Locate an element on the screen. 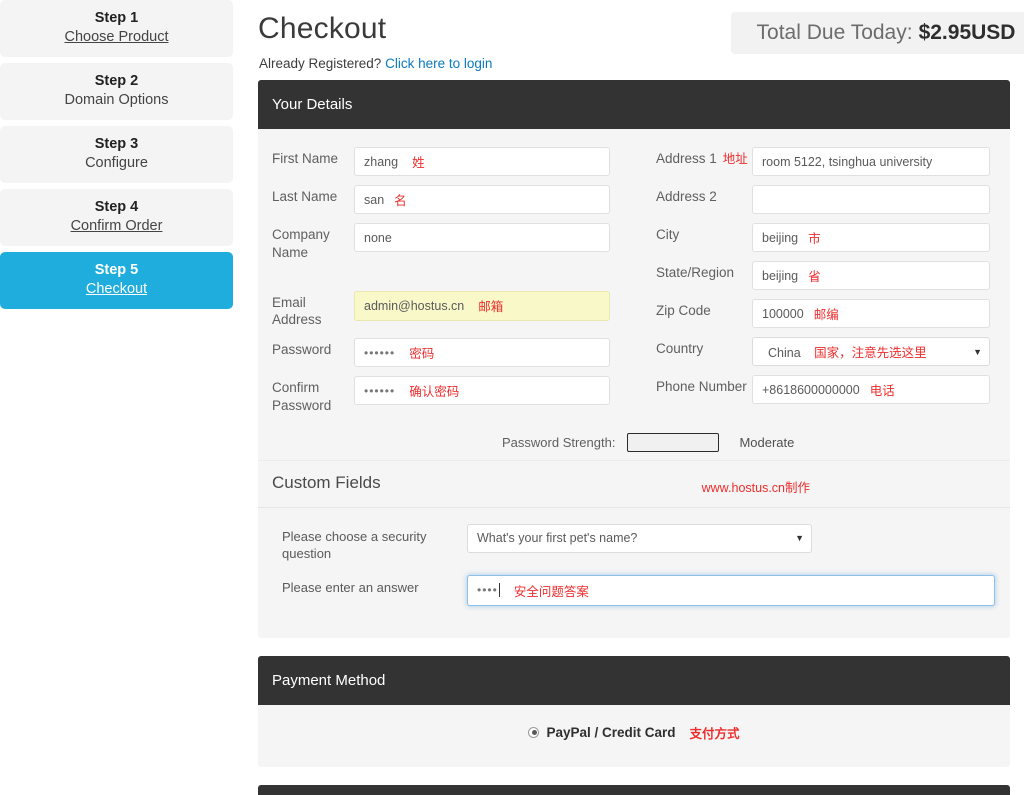 This screenshot has height=795, width=1024. address1-label-text: Address 1 is located at coordinates (686, 158).